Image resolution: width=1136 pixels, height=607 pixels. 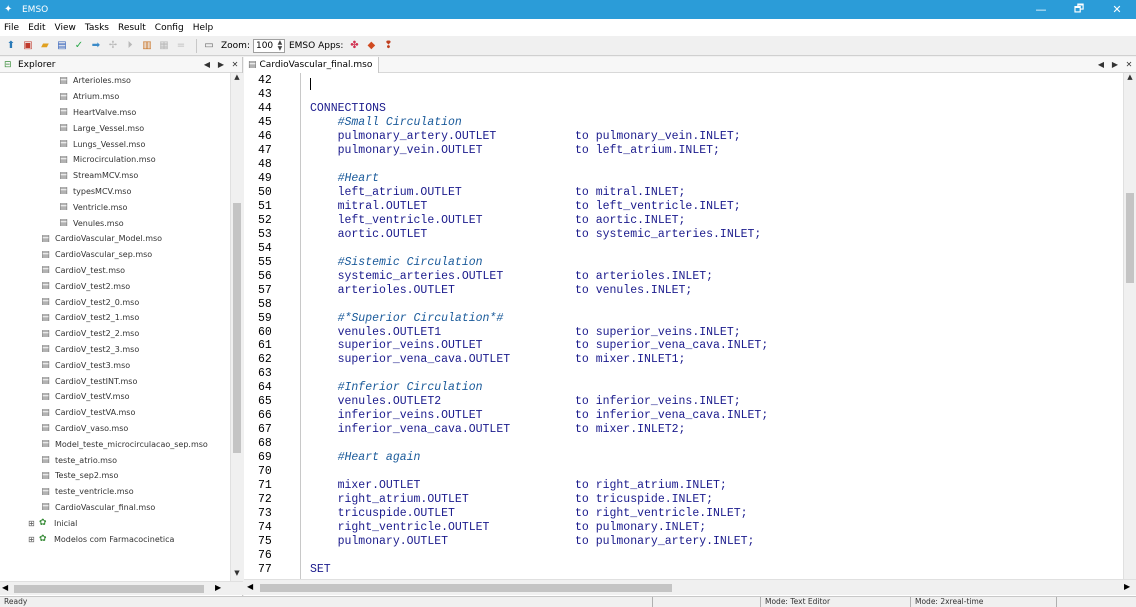 I want to click on explorer-close-icon: ✕, so click(x=235, y=64).